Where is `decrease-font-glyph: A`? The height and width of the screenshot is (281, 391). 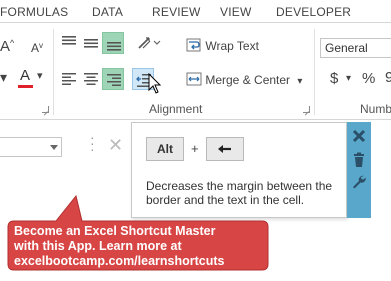
decrease-font-glyph: A is located at coordinates (35, 48).